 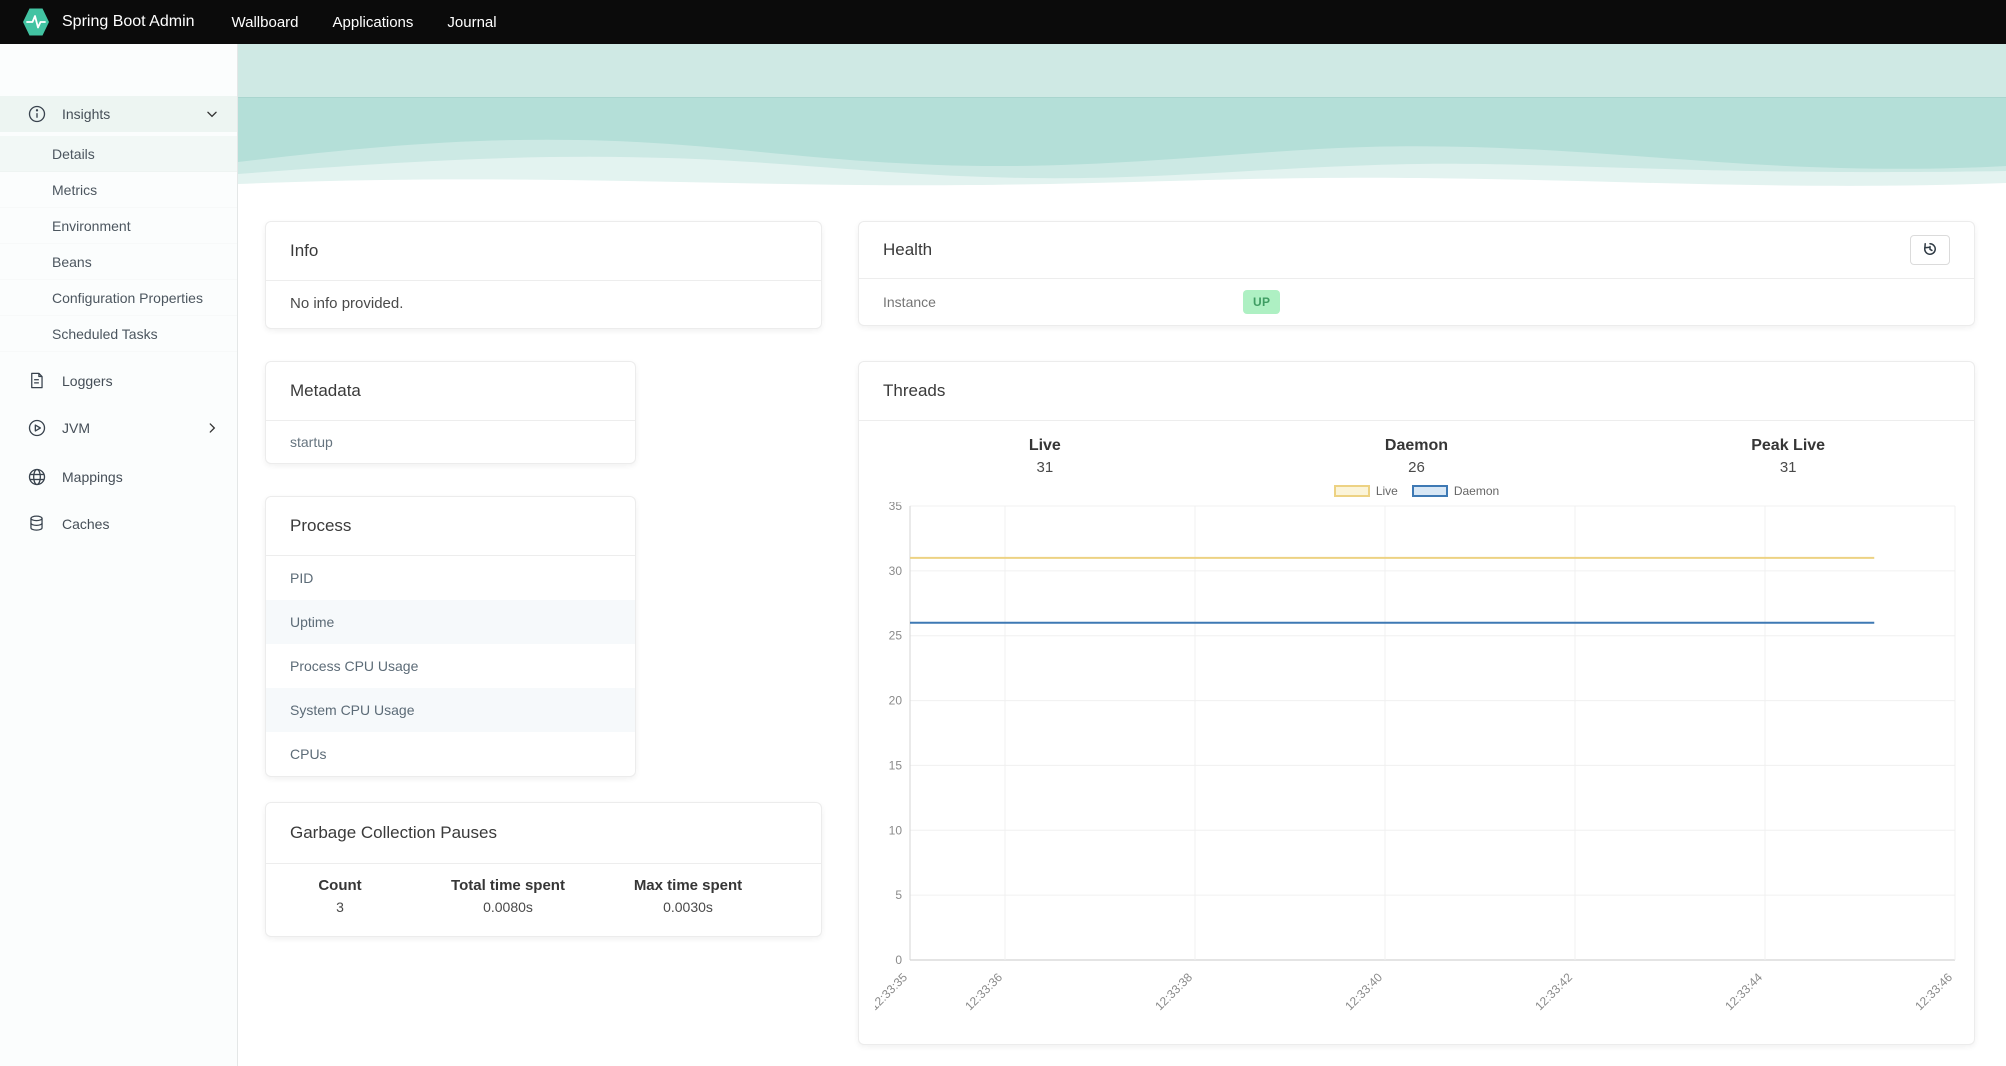 I want to click on gc-col-total: Total time spent 0.0080s, so click(x=508, y=896).